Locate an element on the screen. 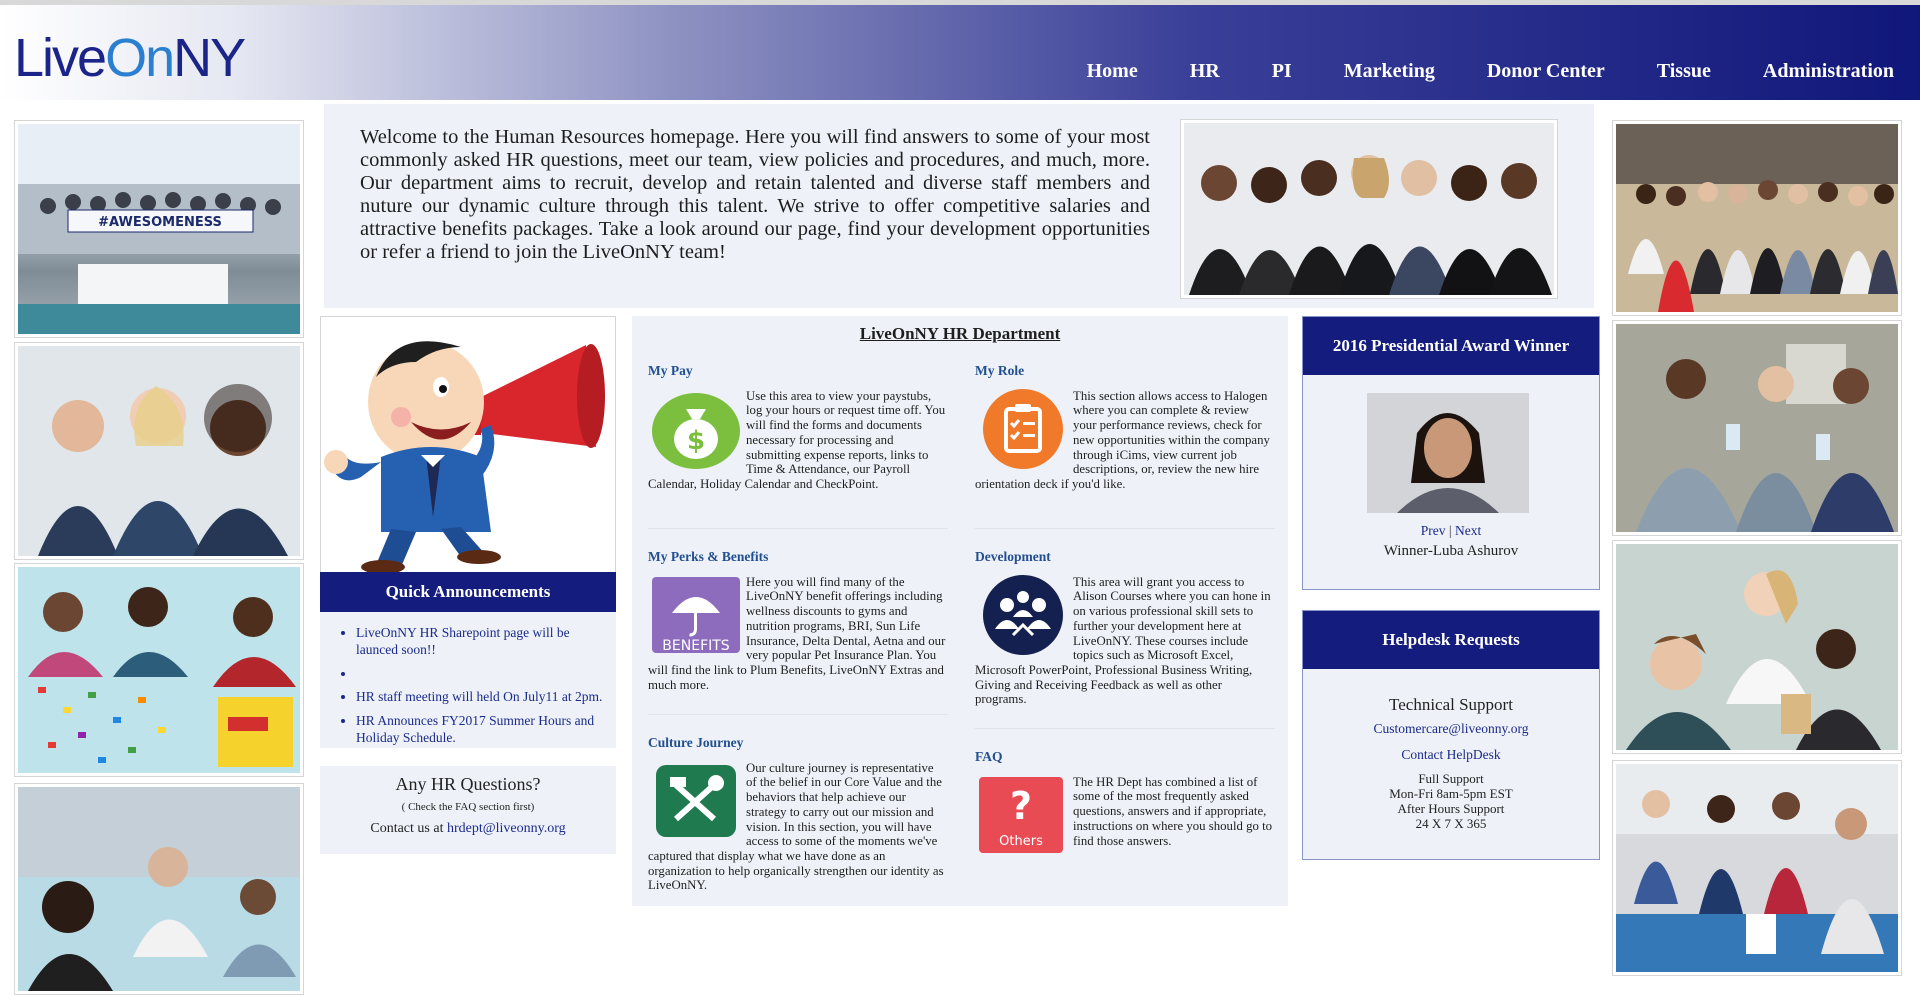 The height and width of the screenshot is (995, 1920). my-role-heading: My Role is located at coordinates (1124, 371).